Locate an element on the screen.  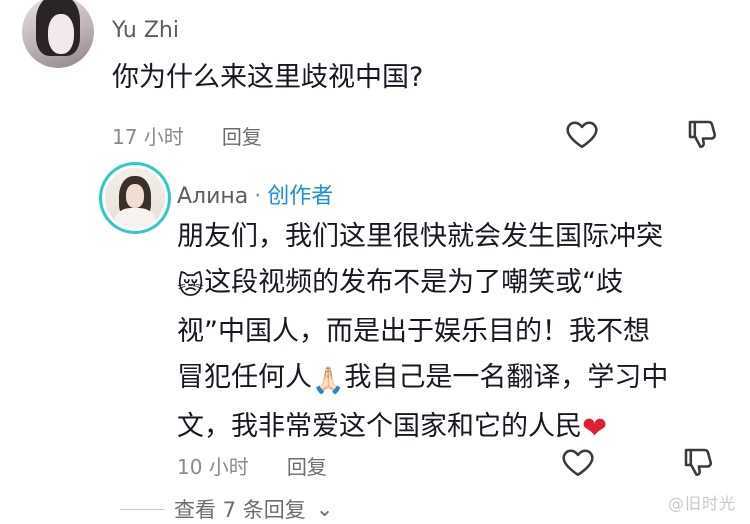
pray-emoji: 🙏🏻 is located at coordinates (328, 381).